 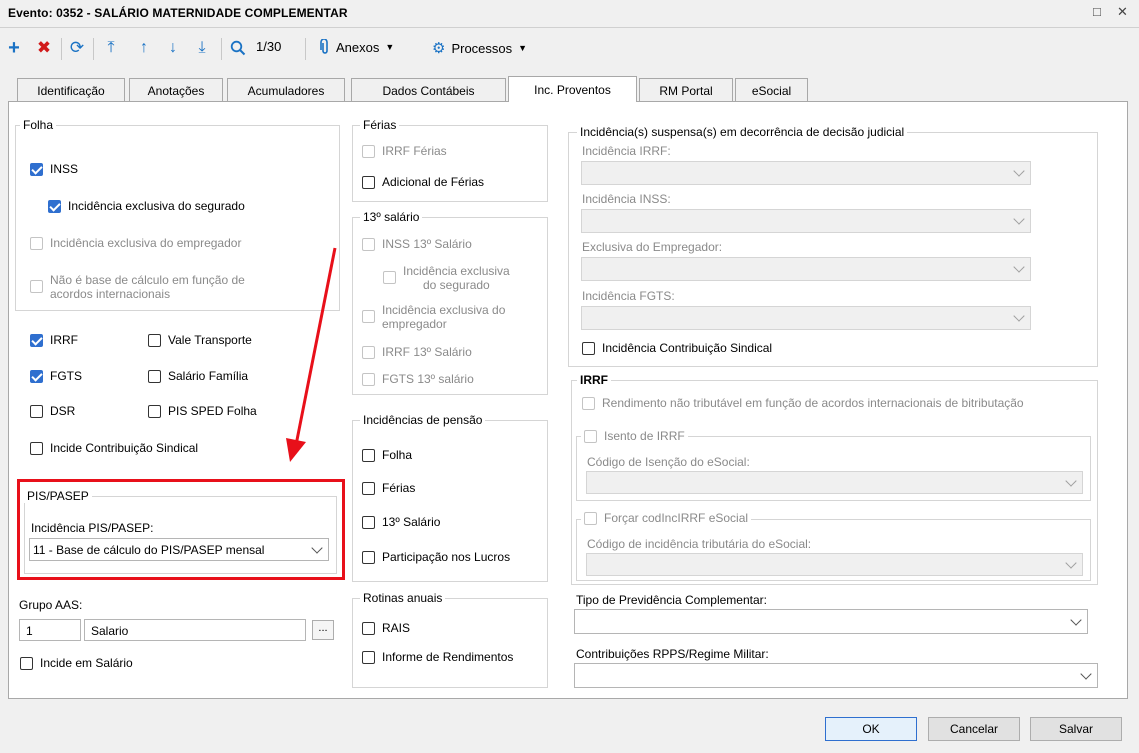 I want to click on rais-label: RAIS, so click(x=396, y=628).